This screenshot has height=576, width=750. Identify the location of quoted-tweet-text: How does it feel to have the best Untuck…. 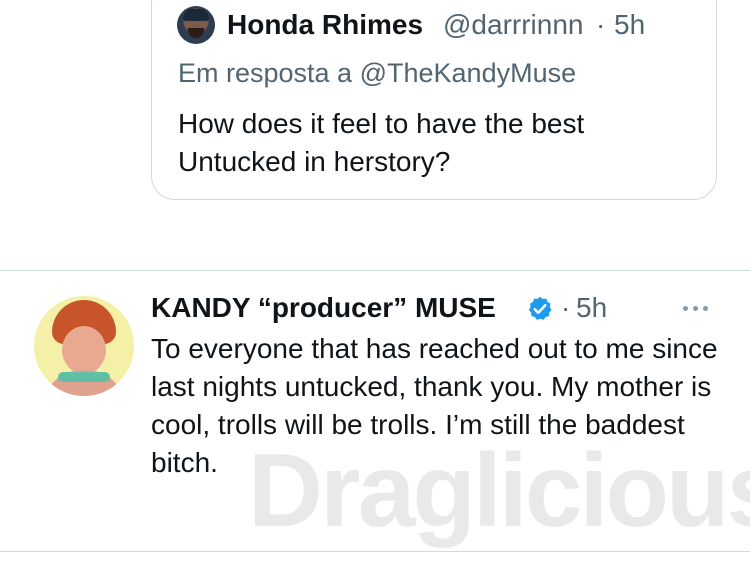
(381, 142).